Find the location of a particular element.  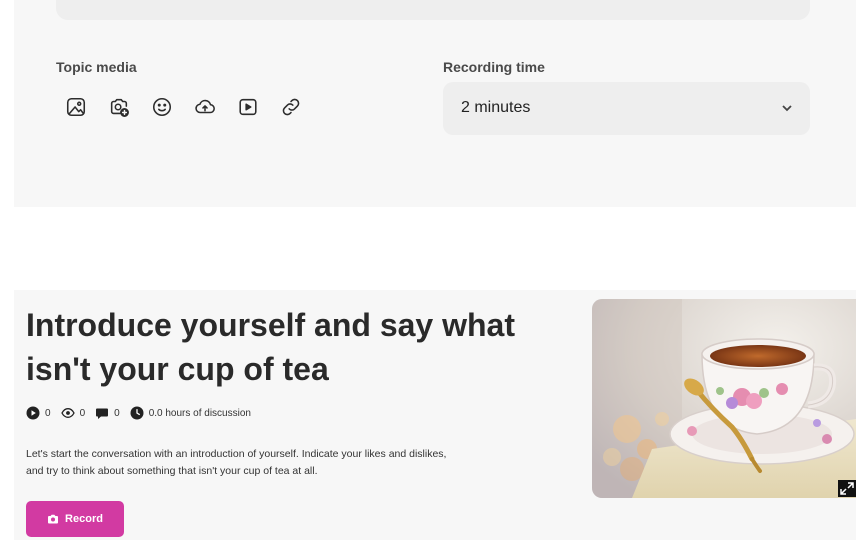

video-count: 0 is located at coordinates (48, 413).